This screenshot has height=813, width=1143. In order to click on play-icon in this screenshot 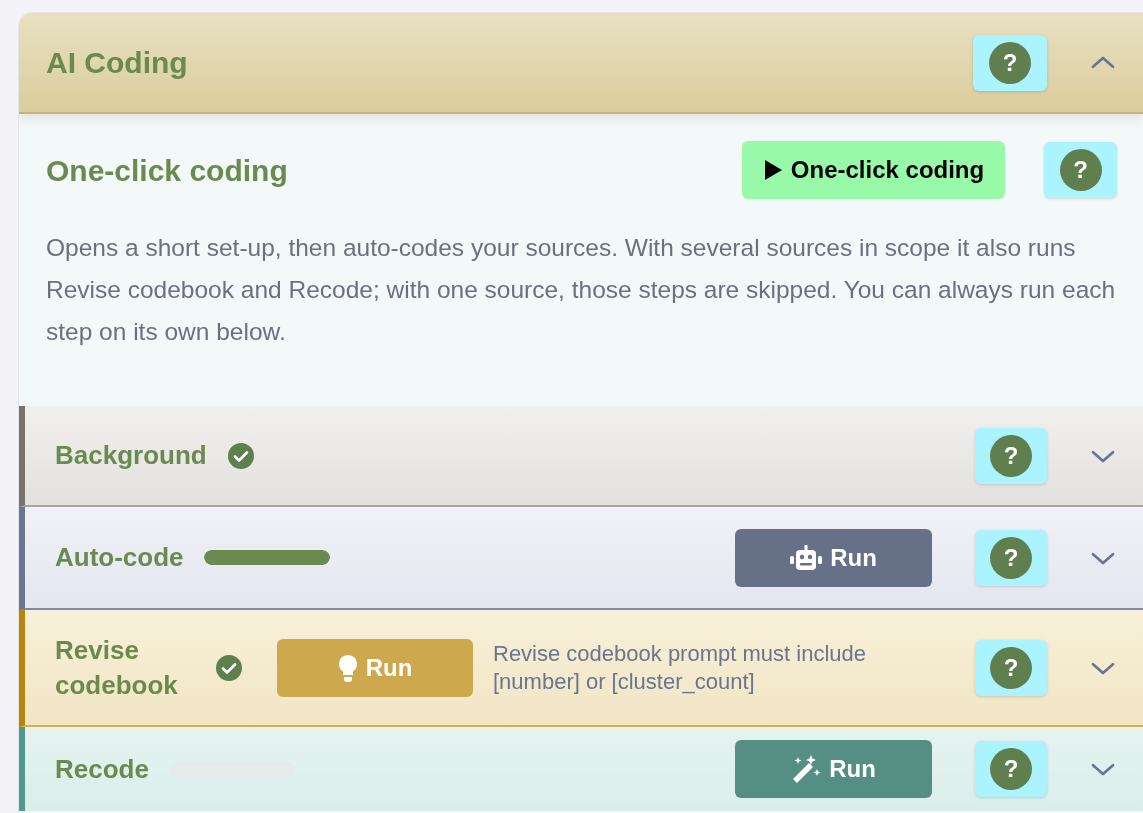, I will do `click(772, 170)`.